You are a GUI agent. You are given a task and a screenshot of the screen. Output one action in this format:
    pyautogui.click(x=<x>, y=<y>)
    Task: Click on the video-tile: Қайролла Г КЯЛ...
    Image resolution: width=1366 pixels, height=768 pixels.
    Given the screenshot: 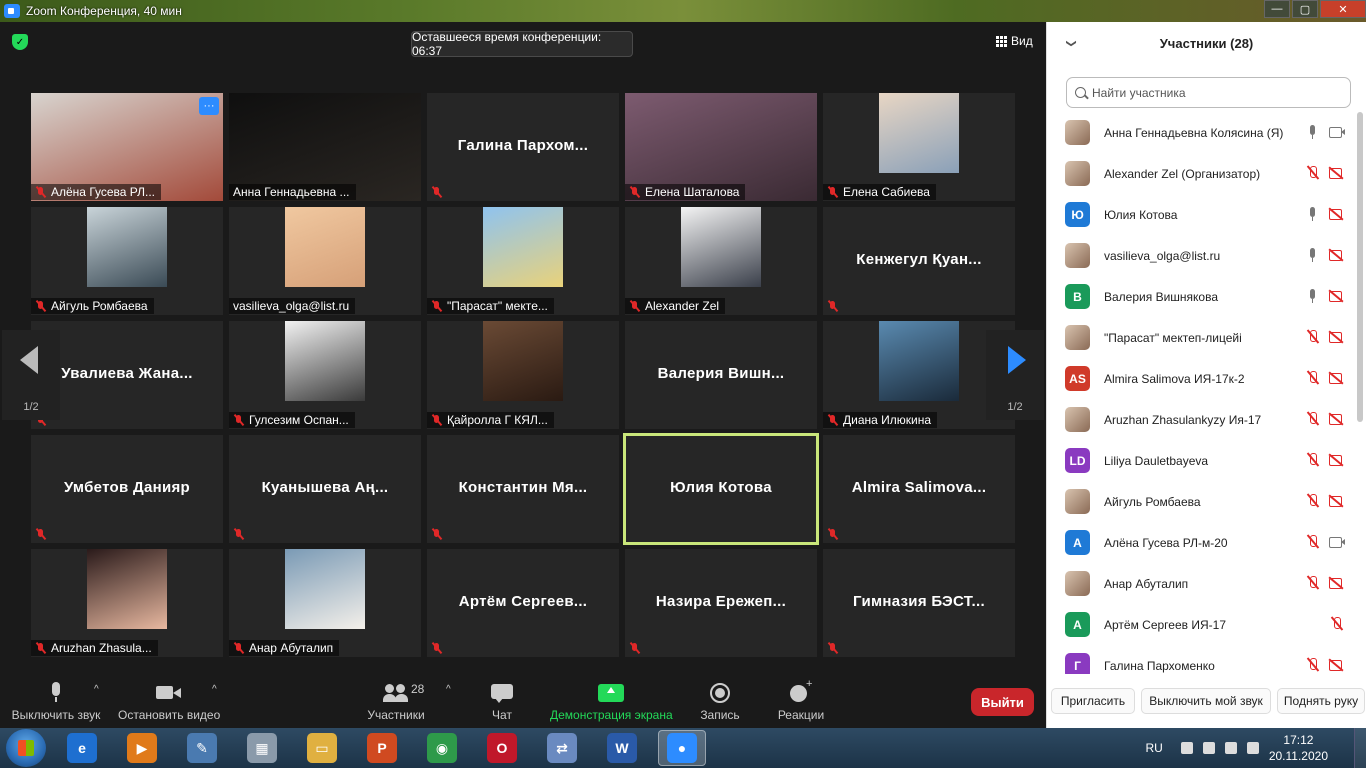 What is the action you would take?
    pyautogui.click(x=523, y=375)
    